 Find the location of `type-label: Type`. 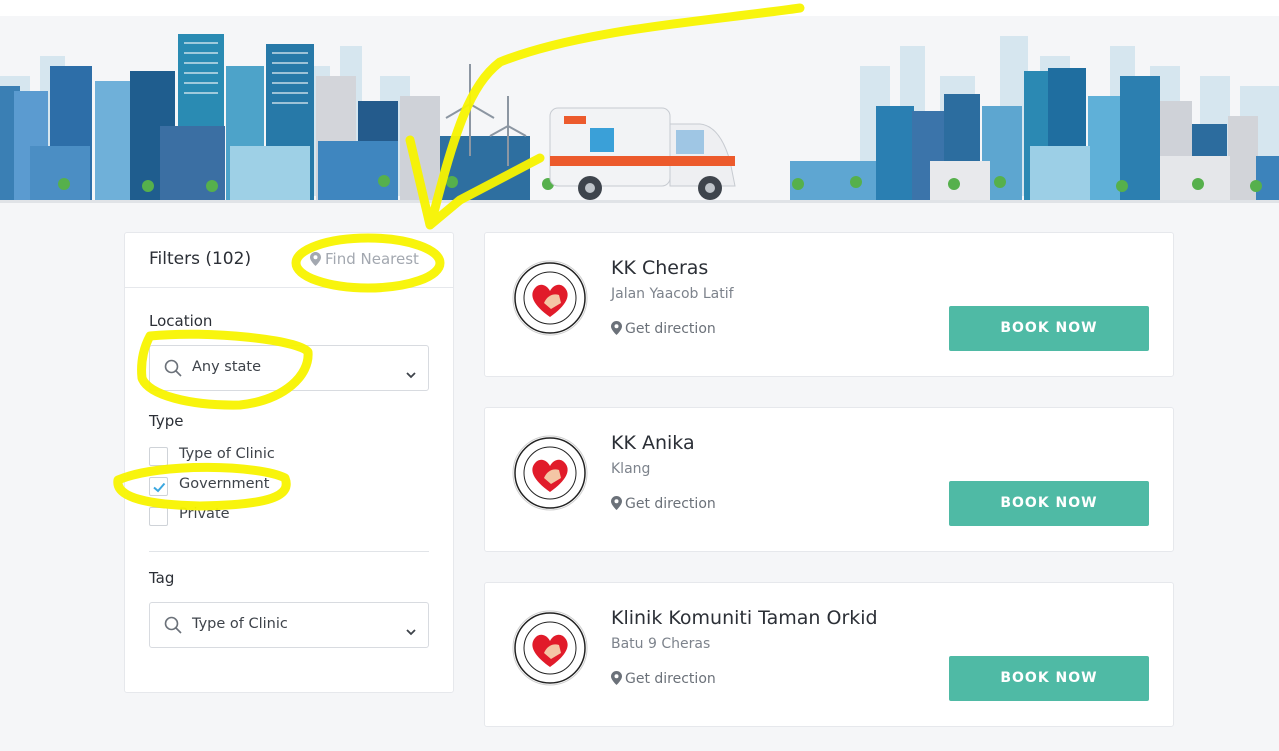

type-label: Type is located at coordinates (166, 421).